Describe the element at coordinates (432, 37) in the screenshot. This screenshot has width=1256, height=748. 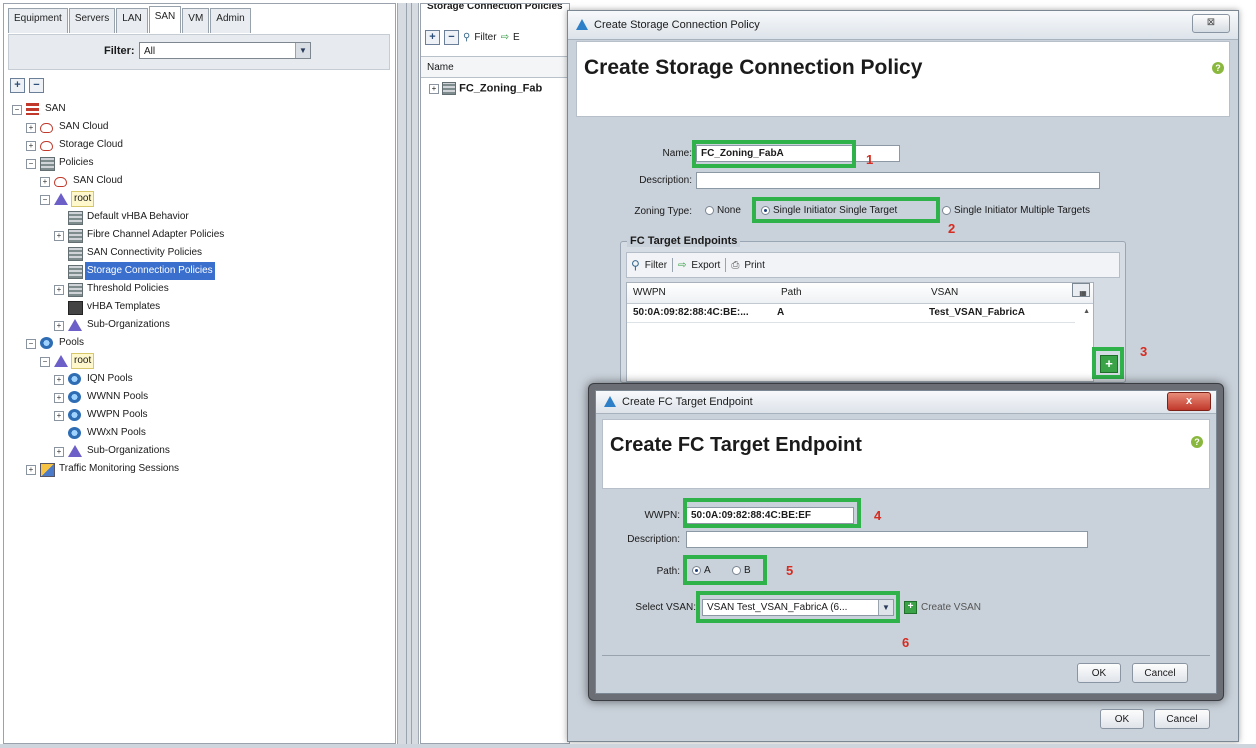
I see `add-icon: +` at that location.